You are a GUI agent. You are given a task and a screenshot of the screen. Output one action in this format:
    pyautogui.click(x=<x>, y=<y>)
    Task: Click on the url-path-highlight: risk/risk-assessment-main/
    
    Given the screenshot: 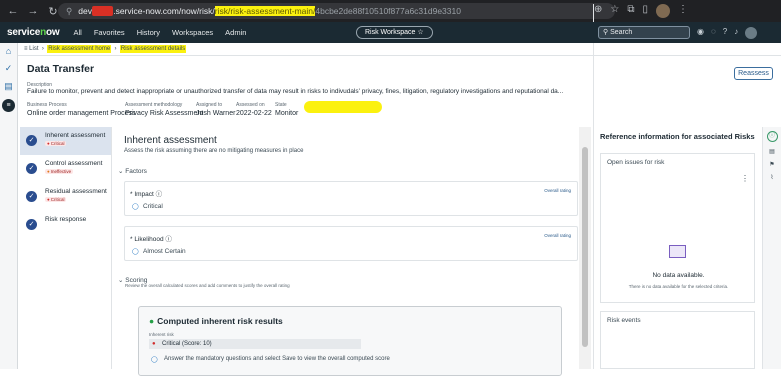 What is the action you would take?
    pyautogui.click(x=265, y=11)
    